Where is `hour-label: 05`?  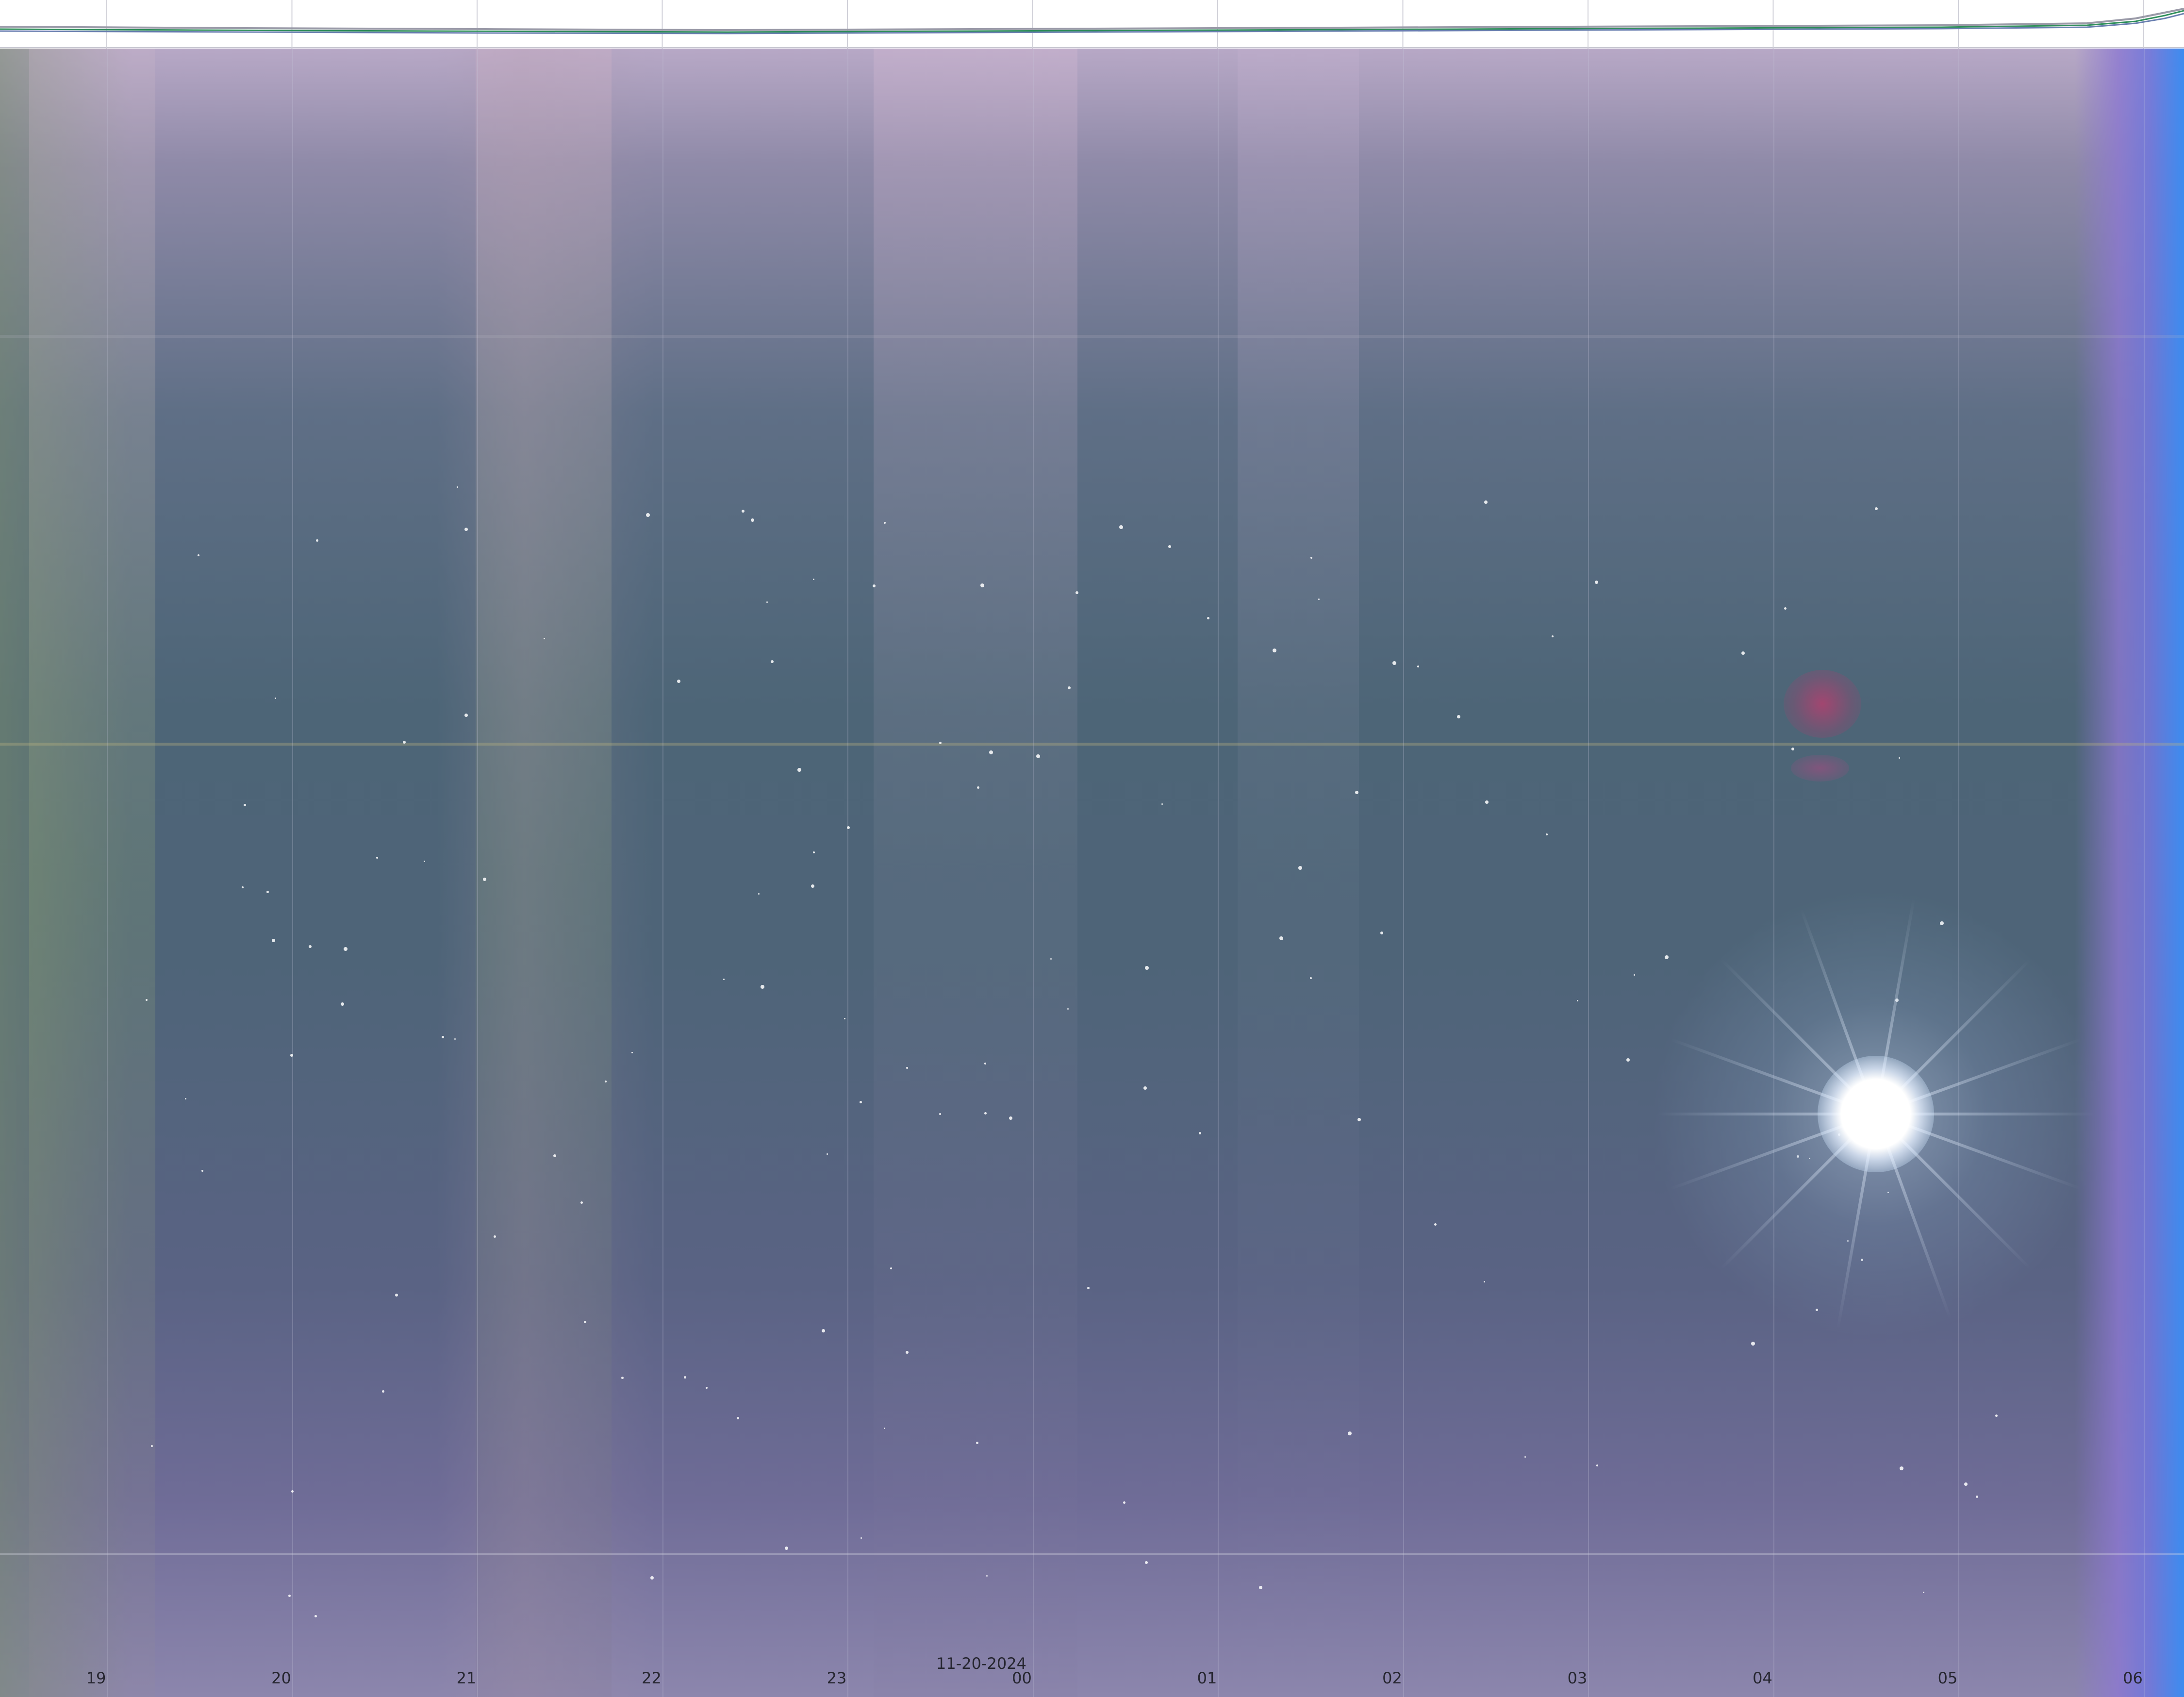
hour-label: 05 is located at coordinates (1947, 1678).